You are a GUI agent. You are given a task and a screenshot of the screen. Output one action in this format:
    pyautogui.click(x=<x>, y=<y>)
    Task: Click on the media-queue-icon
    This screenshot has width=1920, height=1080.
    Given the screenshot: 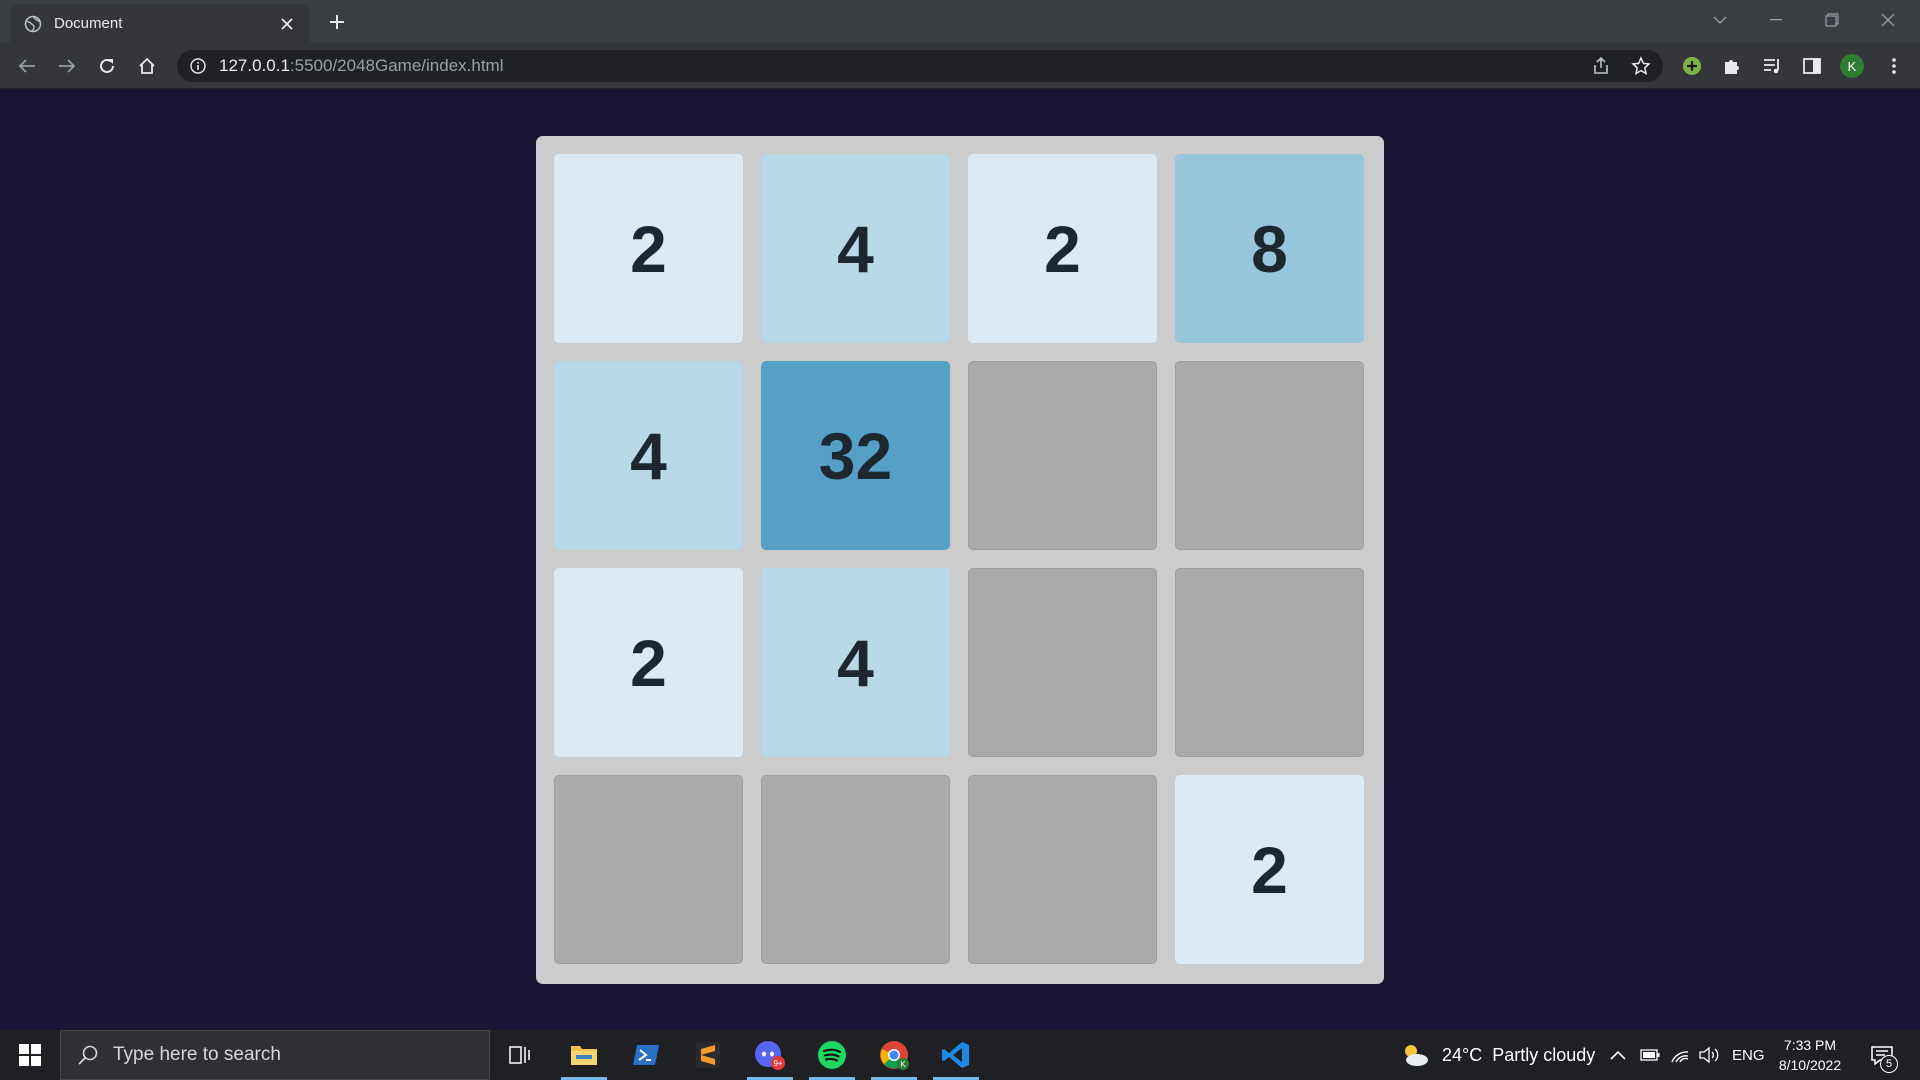 What is the action you would take?
    pyautogui.click(x=1772, y=66)
    